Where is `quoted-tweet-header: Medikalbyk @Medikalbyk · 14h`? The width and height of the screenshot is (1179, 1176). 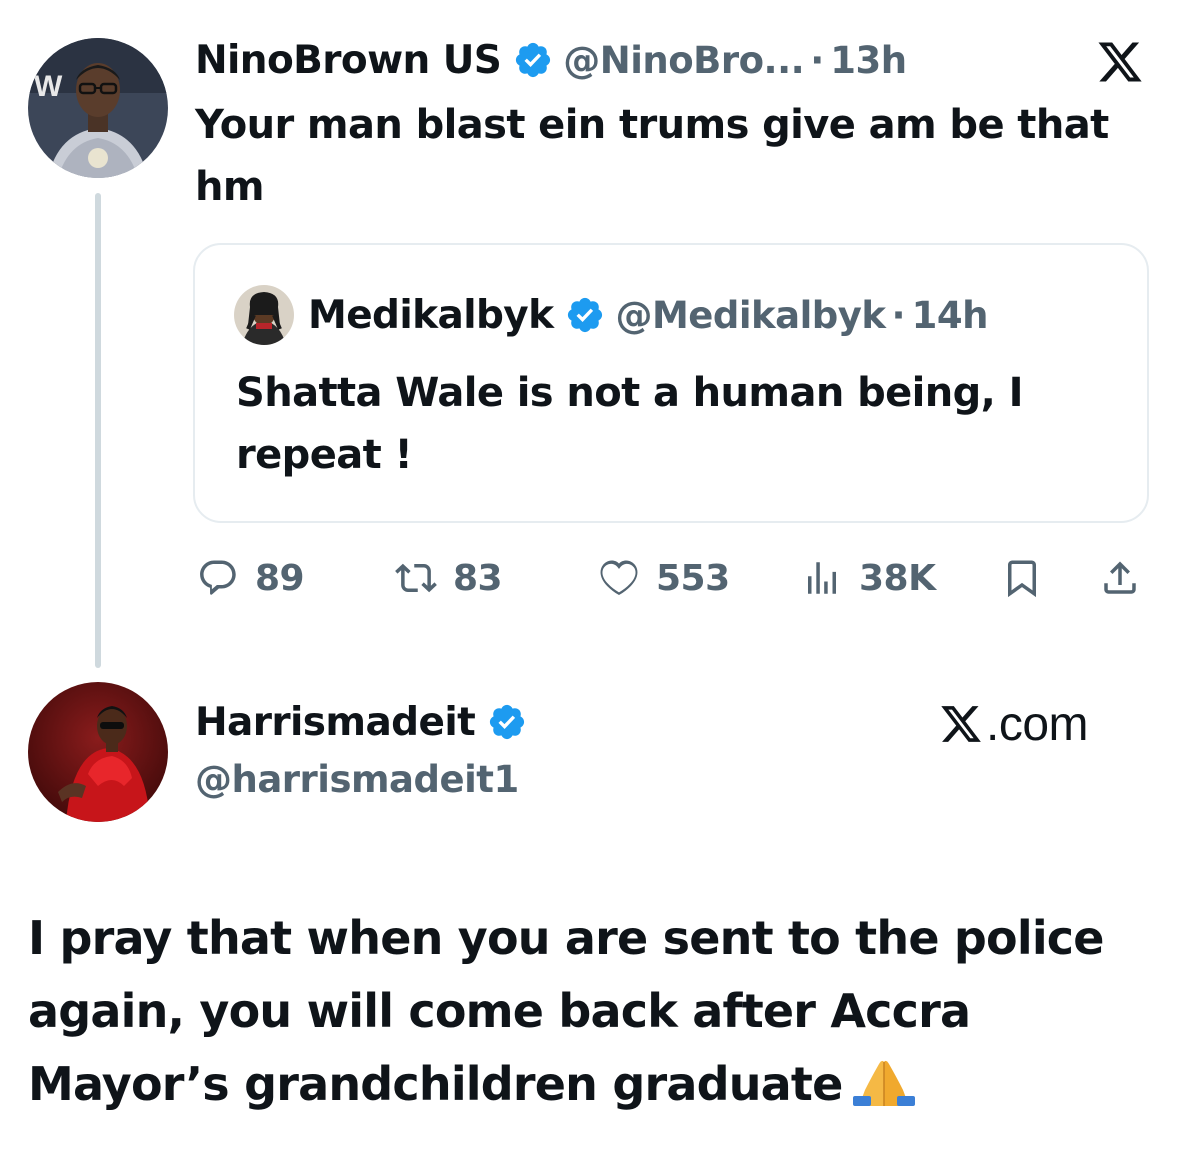
quoted-tweet-header: Medikalbyk @Medikalbyk · 14h is located at coordinates (611, 315).